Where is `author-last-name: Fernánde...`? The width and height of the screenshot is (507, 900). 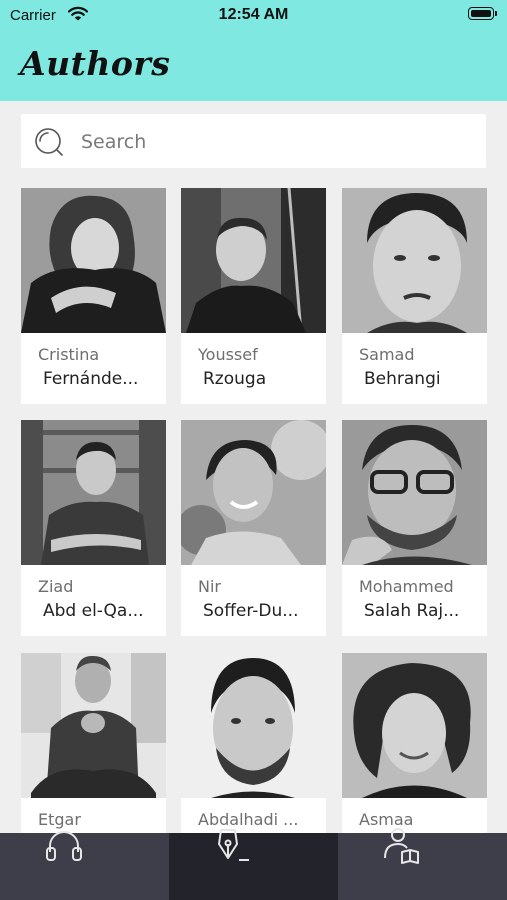 author-last-name: Fernánde... is located at coordinates (91, 379).